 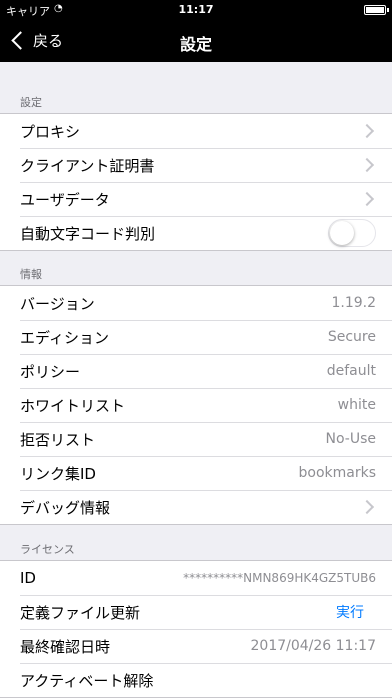 What do you see at coordinates (58, 473) in the screenshot?
I see `row-label: リンク集ID` at bounding box center [58, 473].